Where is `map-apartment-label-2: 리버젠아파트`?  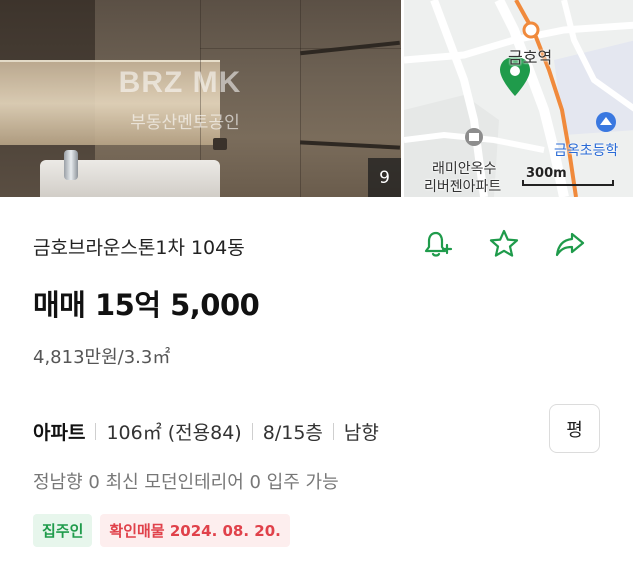
map-apartment-label-2: 리버젠아파트 is located at coordinates (463, 187).